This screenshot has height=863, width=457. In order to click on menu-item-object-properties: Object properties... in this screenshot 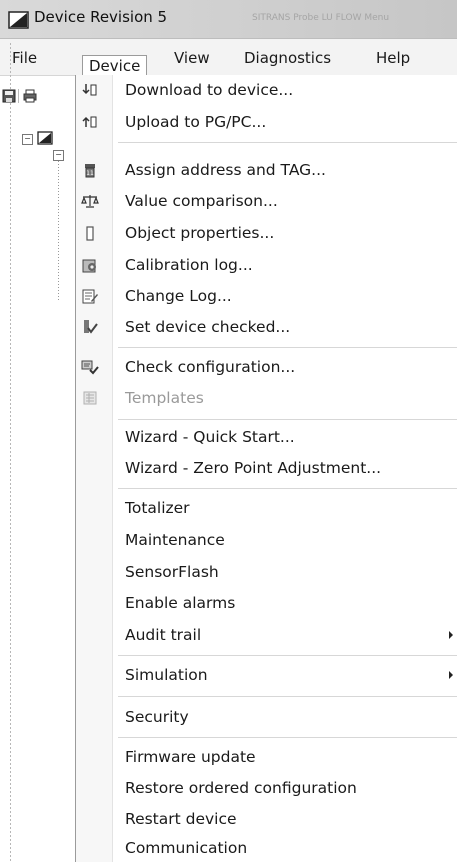, I will do `click(266, 233)`.